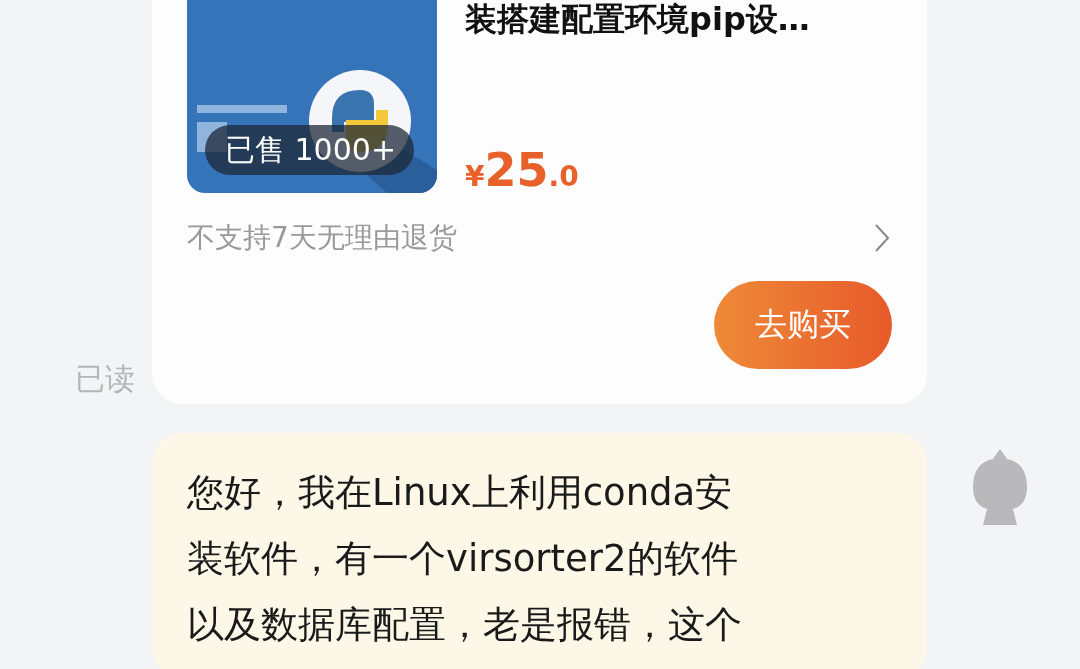 This screenshot has height=669, width=1080. I want to click on message-text: 您好，我在Linux上利用conda安, so click(460, 493).